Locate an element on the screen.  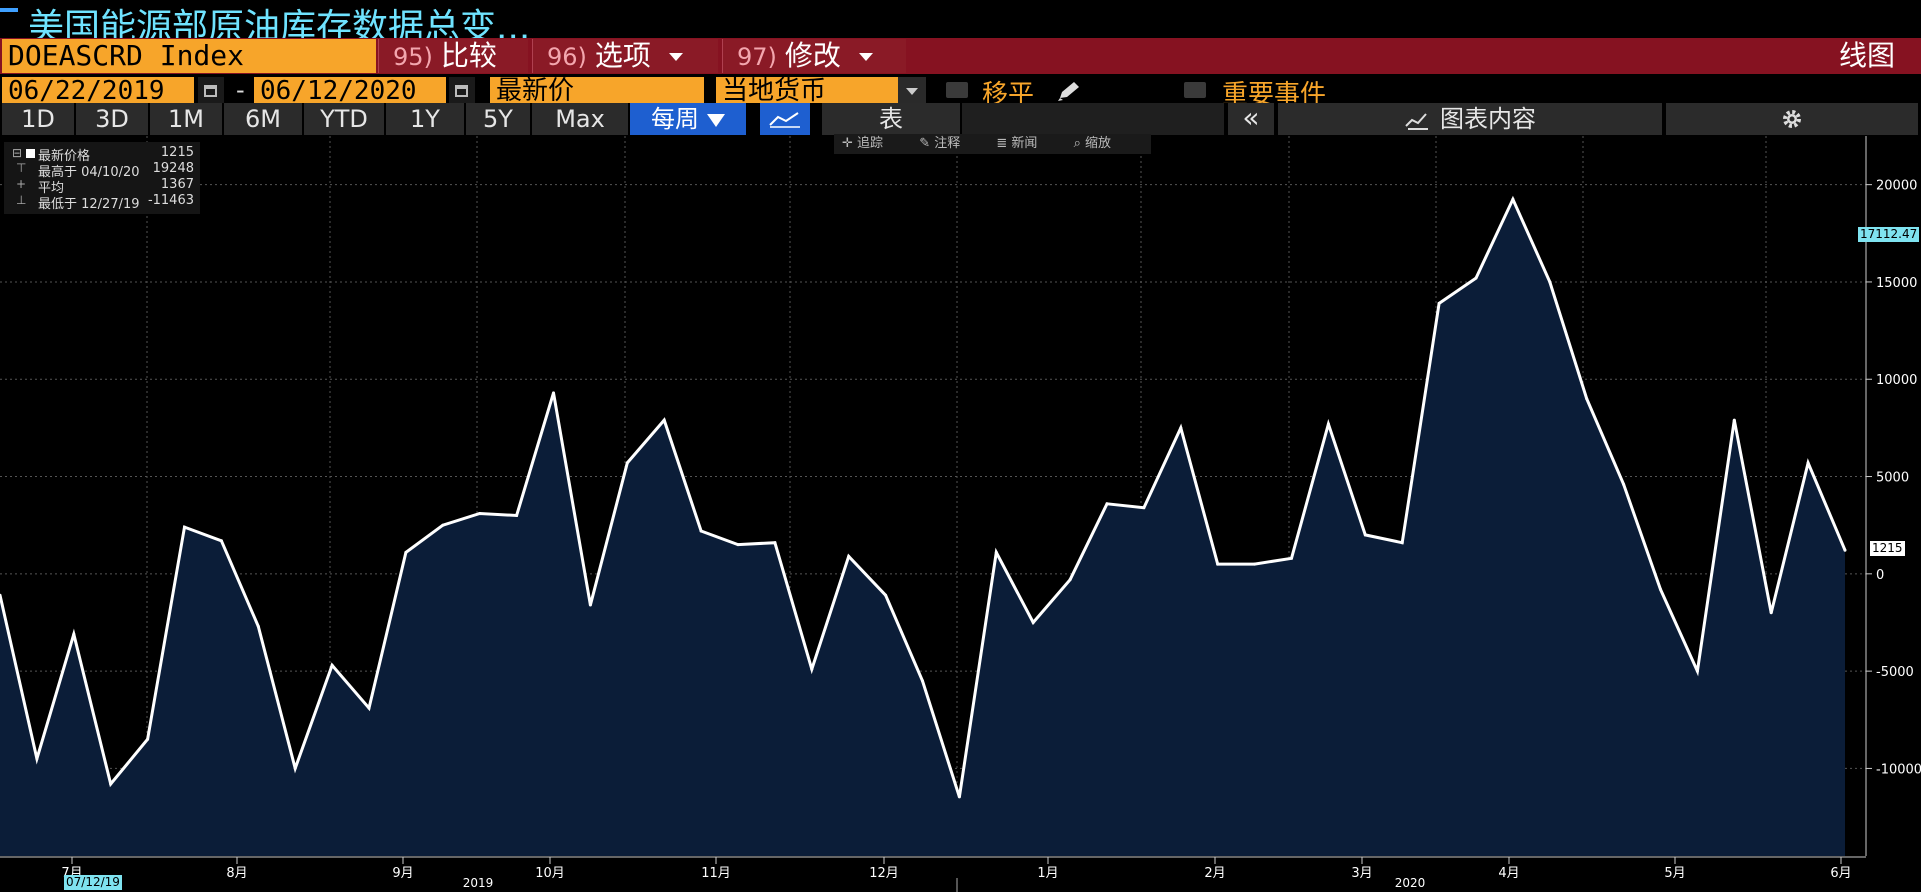
legend-swatch is located at coordinates (30, 153).